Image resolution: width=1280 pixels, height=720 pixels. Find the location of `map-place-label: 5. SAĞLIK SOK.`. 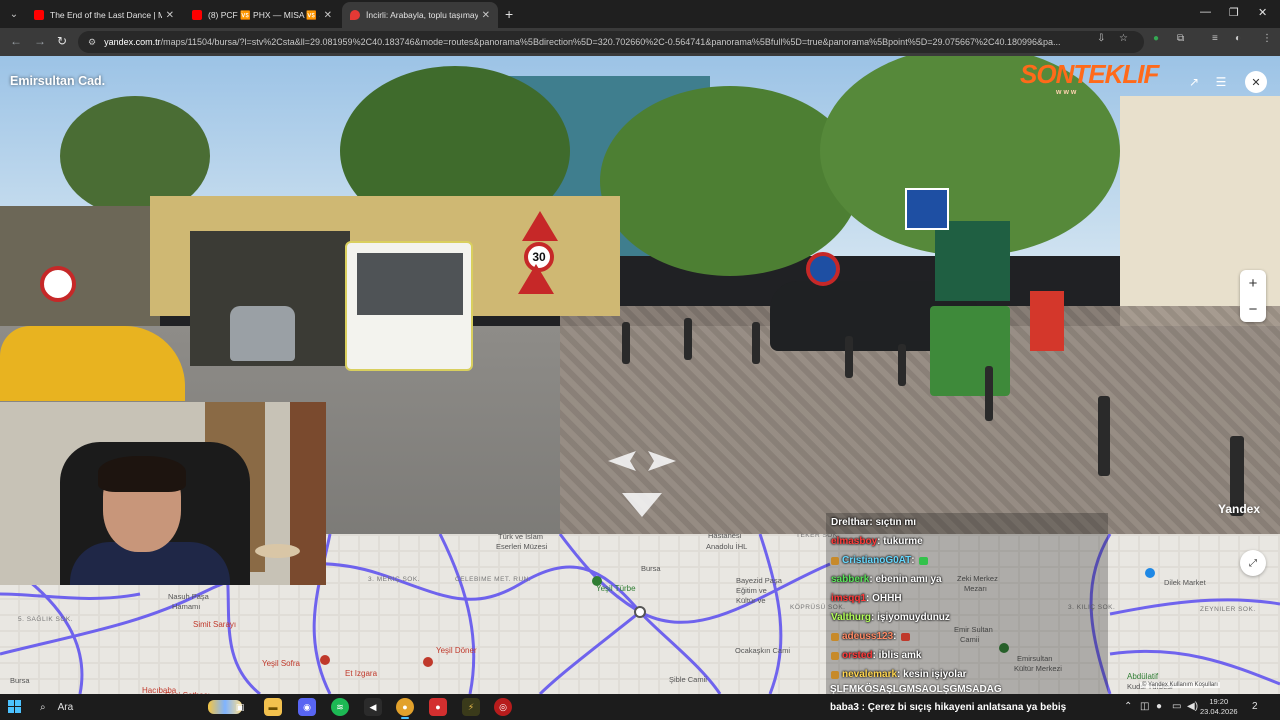

map-place-label: 5. SAĞLIK SOK. is located at coordinates (45, 619).